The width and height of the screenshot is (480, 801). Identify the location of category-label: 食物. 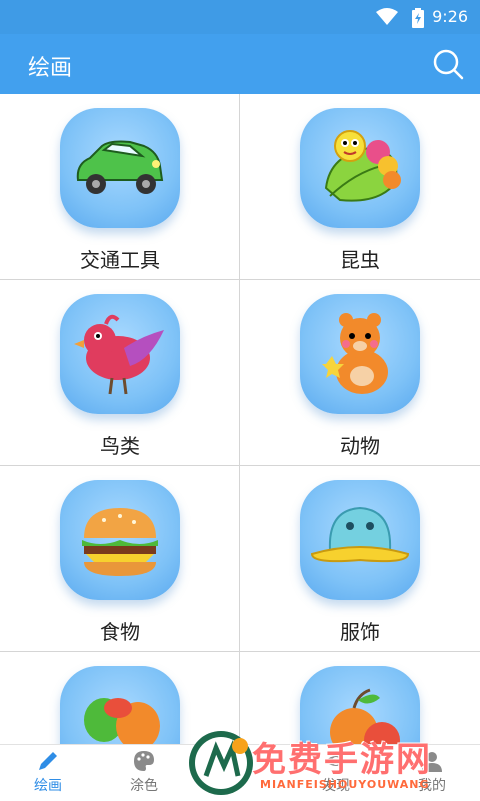
(120, 632).